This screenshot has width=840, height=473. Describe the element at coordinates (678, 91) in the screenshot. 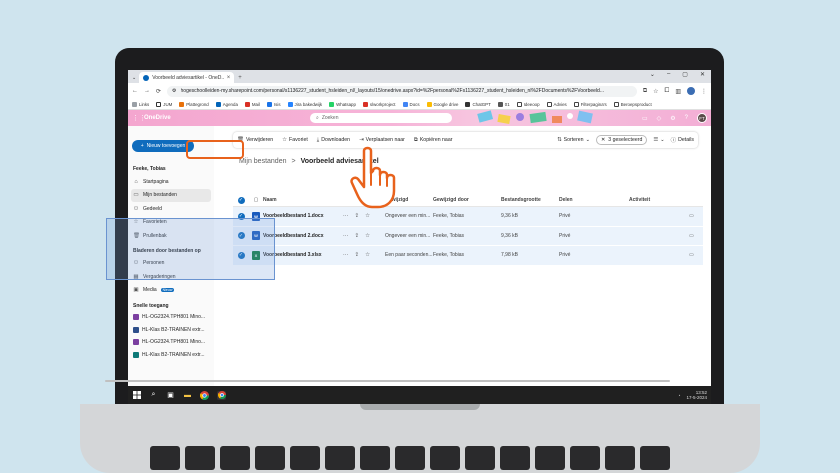

I see `sidepanel-icon: ▥` at that location.